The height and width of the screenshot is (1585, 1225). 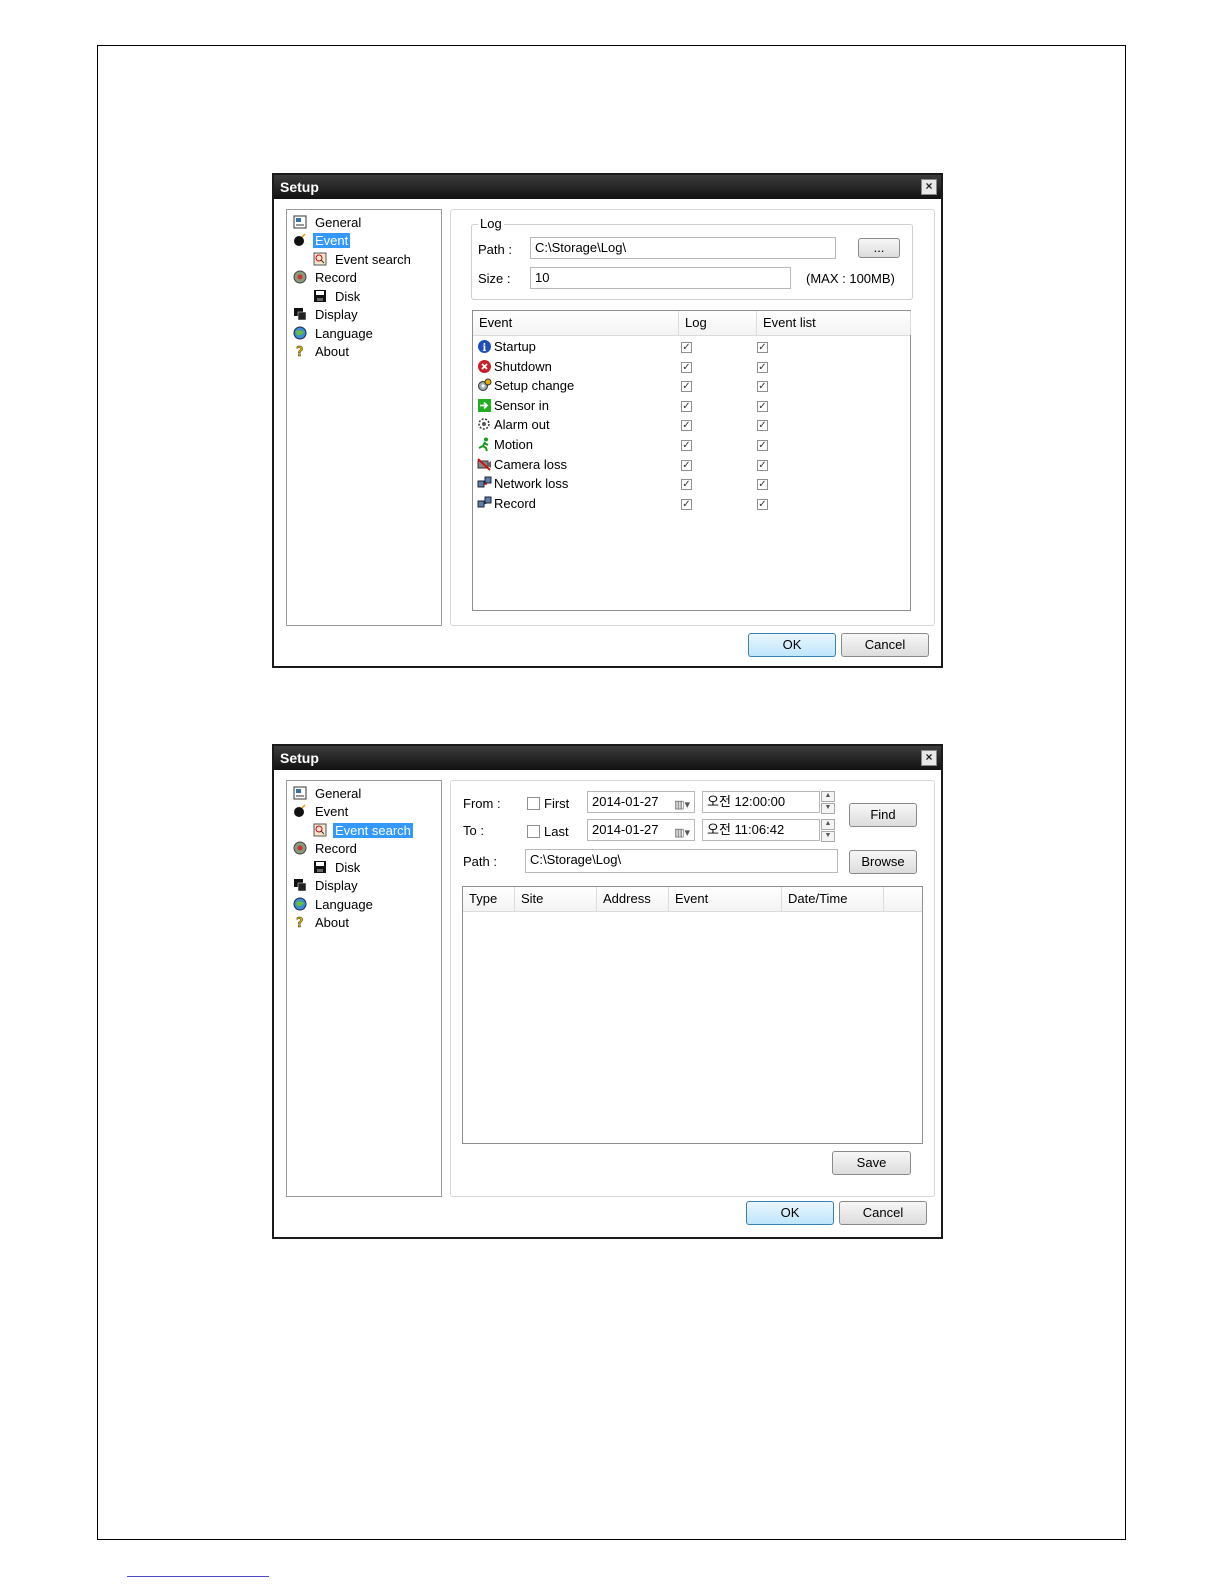 I want to click on list-item: Camera loss, so click(x=522, y=465).